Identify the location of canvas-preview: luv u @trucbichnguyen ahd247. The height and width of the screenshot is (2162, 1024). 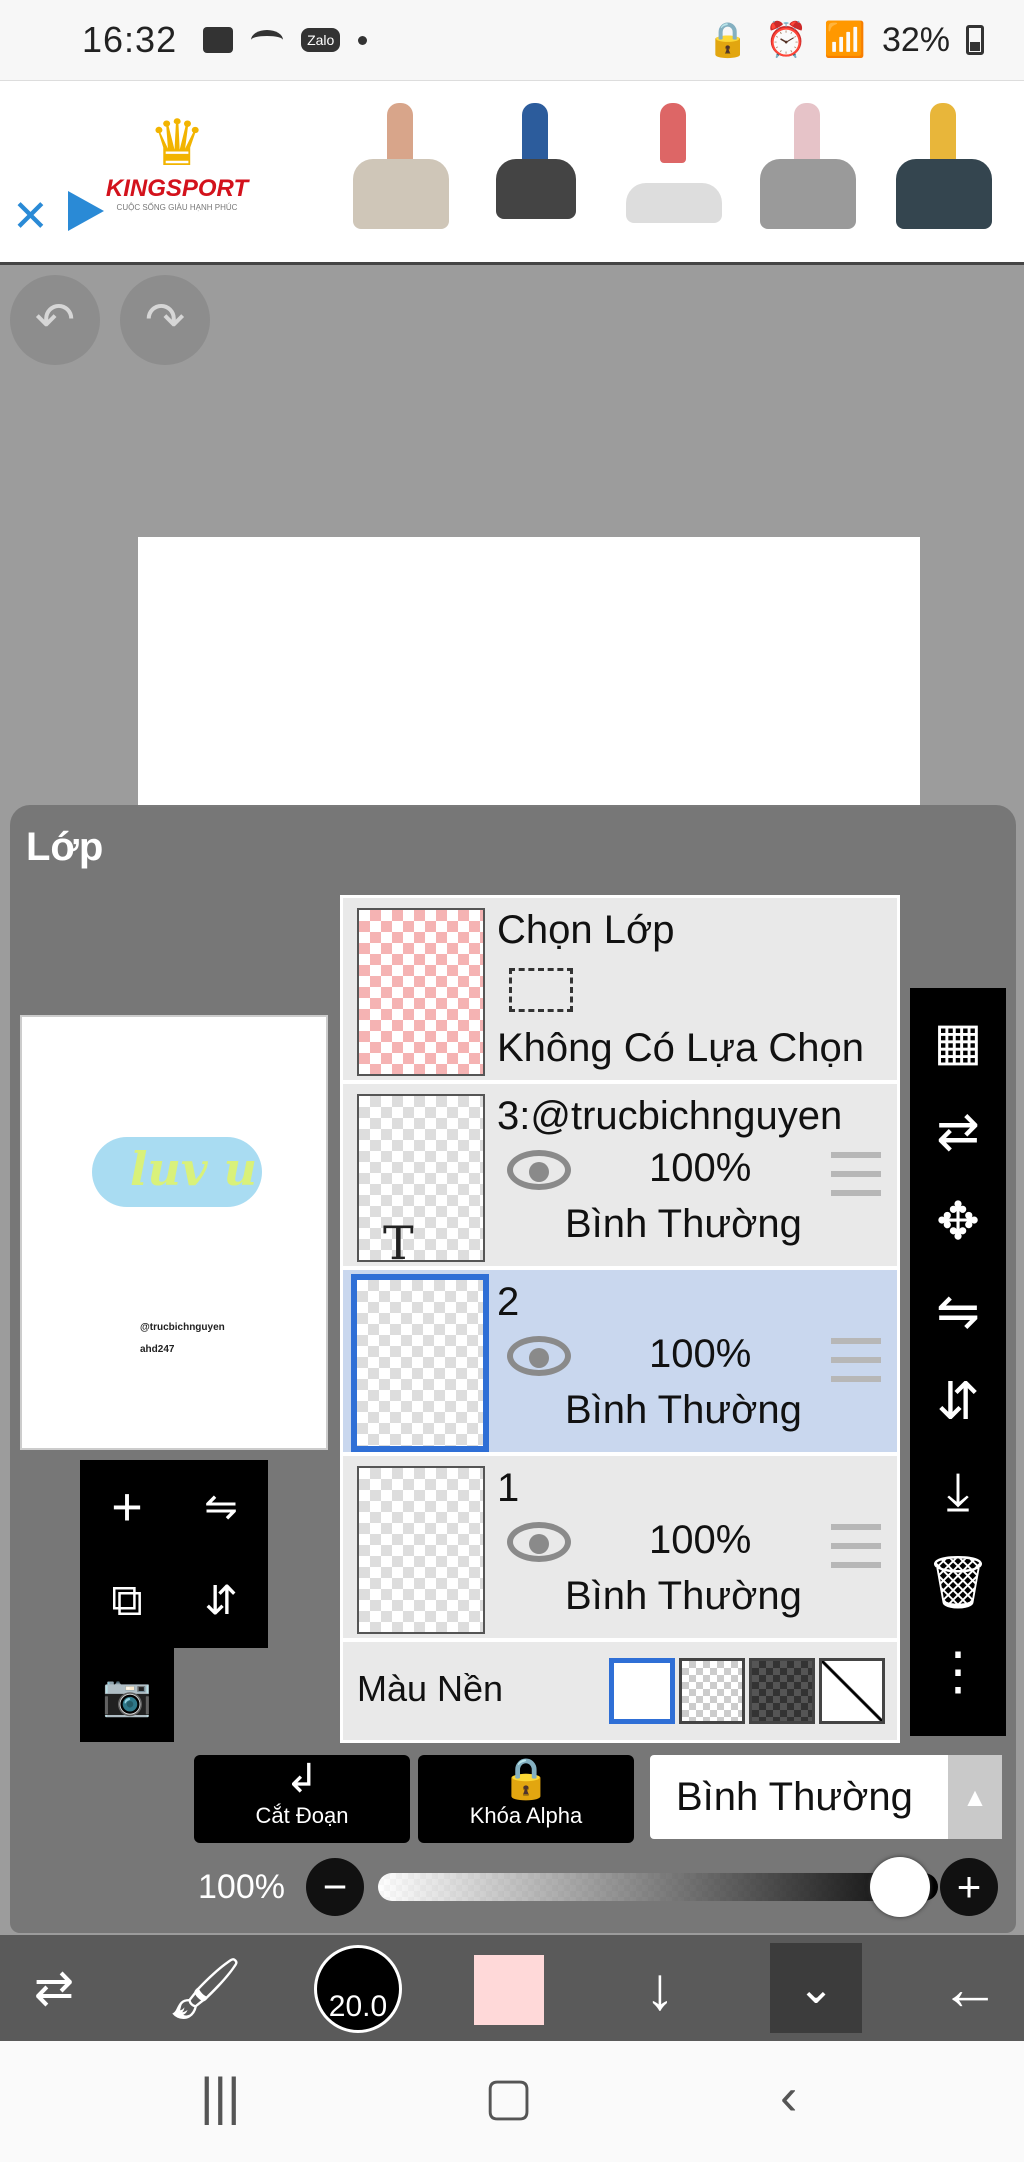
(174, 1232).